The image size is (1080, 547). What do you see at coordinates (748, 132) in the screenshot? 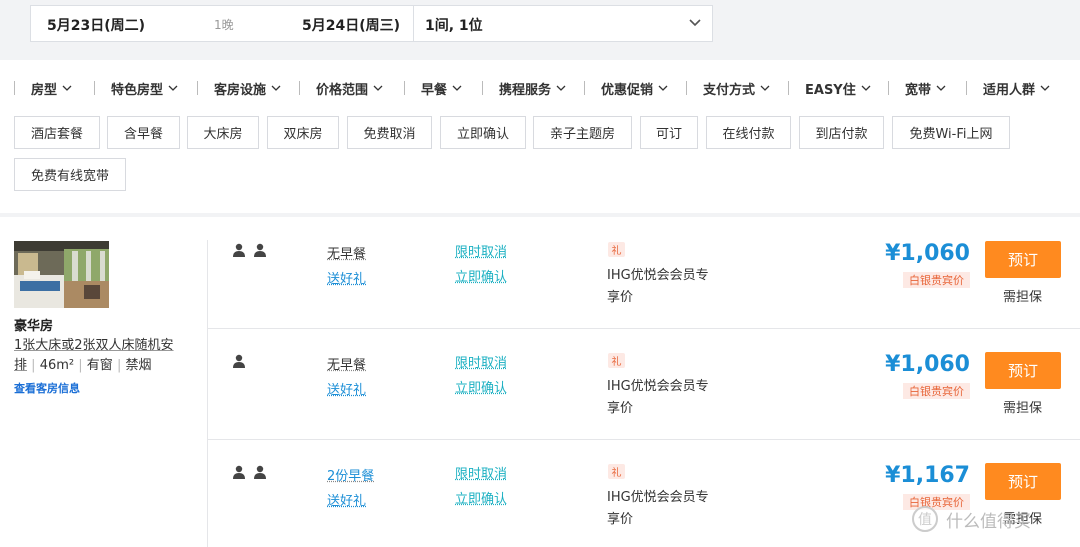
I see `tag-online-payment: 在线付款` at bounding box center [748, 132].